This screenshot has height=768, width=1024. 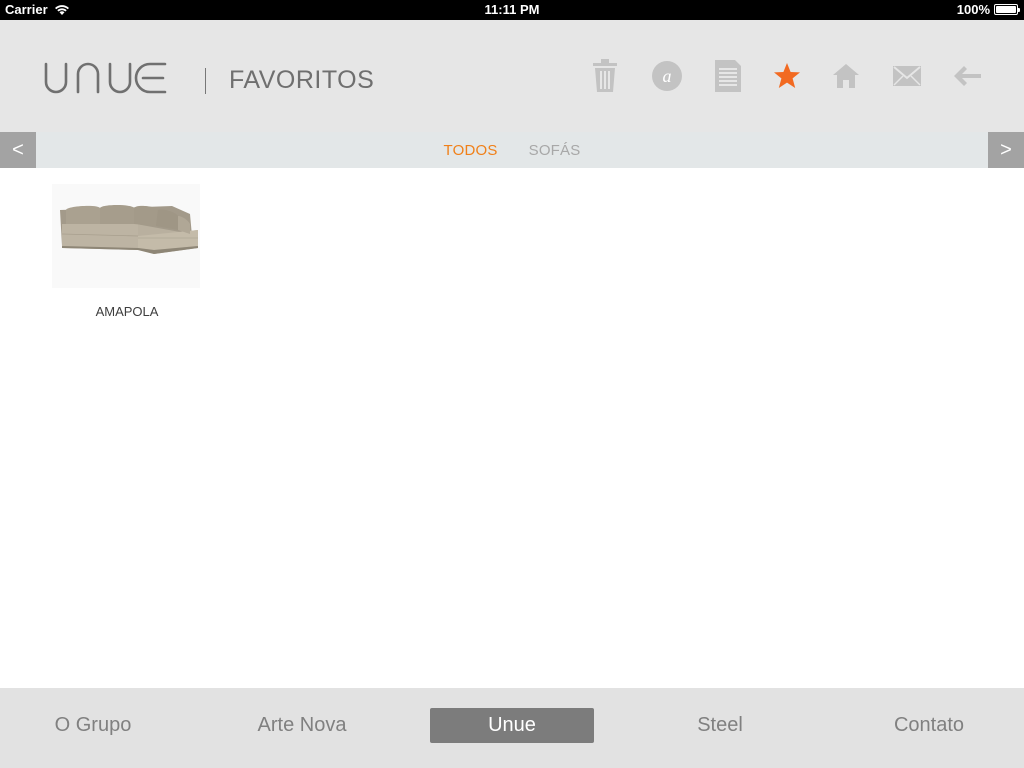 I want to click on document-button, so click(x=728, y=76).